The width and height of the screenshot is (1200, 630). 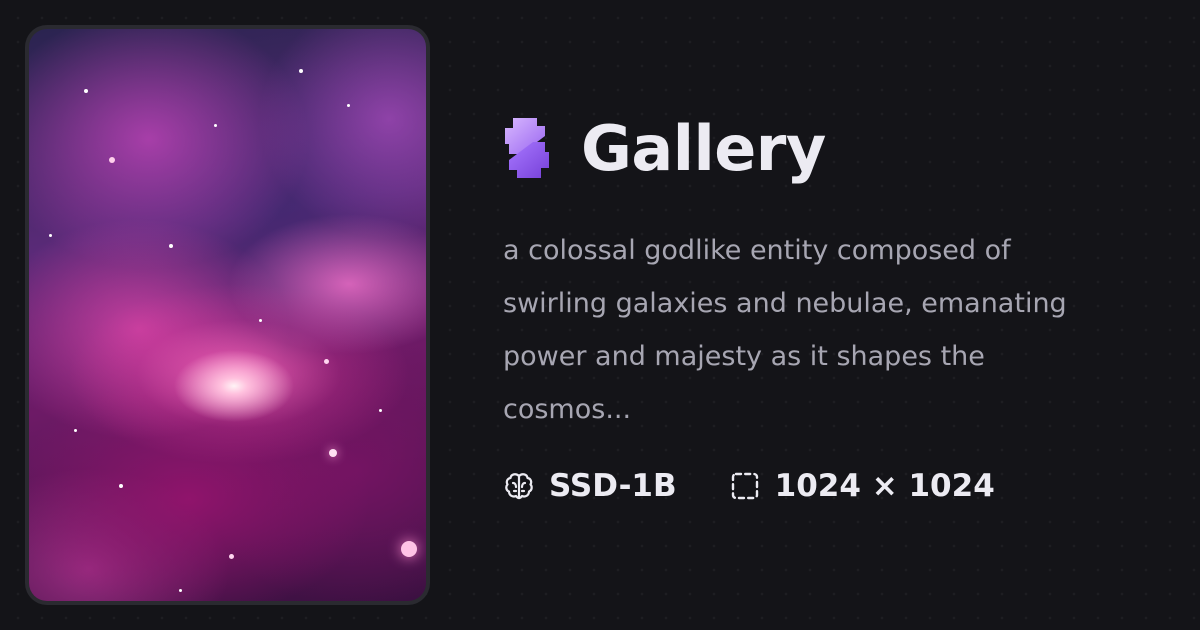 I want to click on image-meta: SSD-1B 1024 × 1024, so click(x=749, y=486).